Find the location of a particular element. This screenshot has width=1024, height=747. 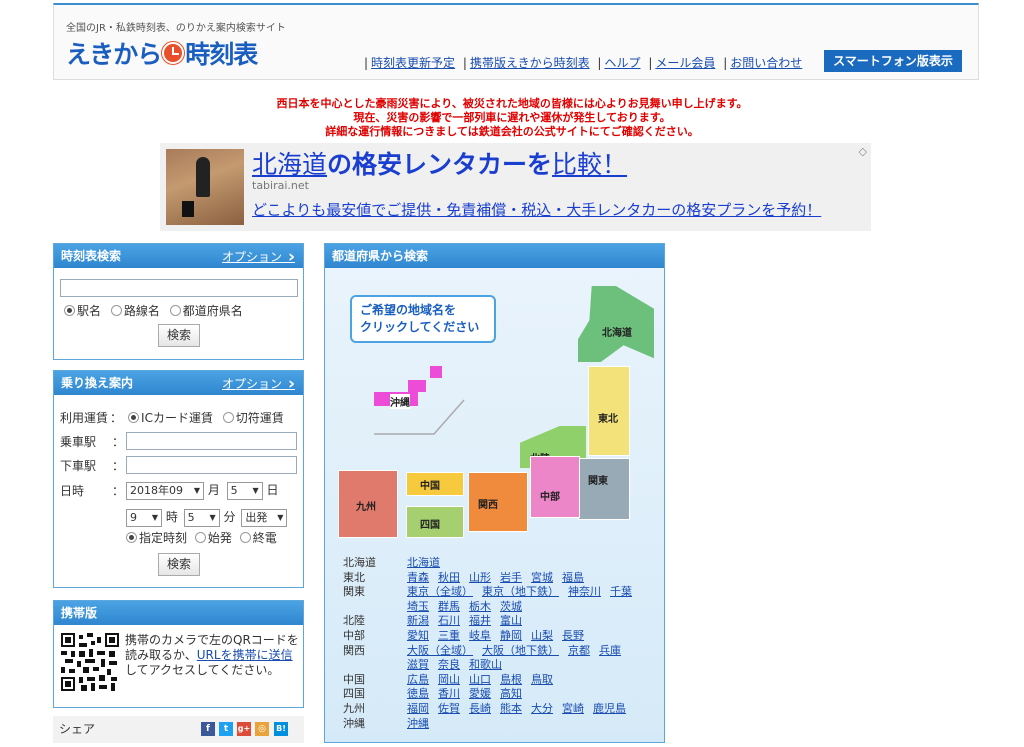

hatena-bookmark-icon: B! is located at coordinates (281, 729).